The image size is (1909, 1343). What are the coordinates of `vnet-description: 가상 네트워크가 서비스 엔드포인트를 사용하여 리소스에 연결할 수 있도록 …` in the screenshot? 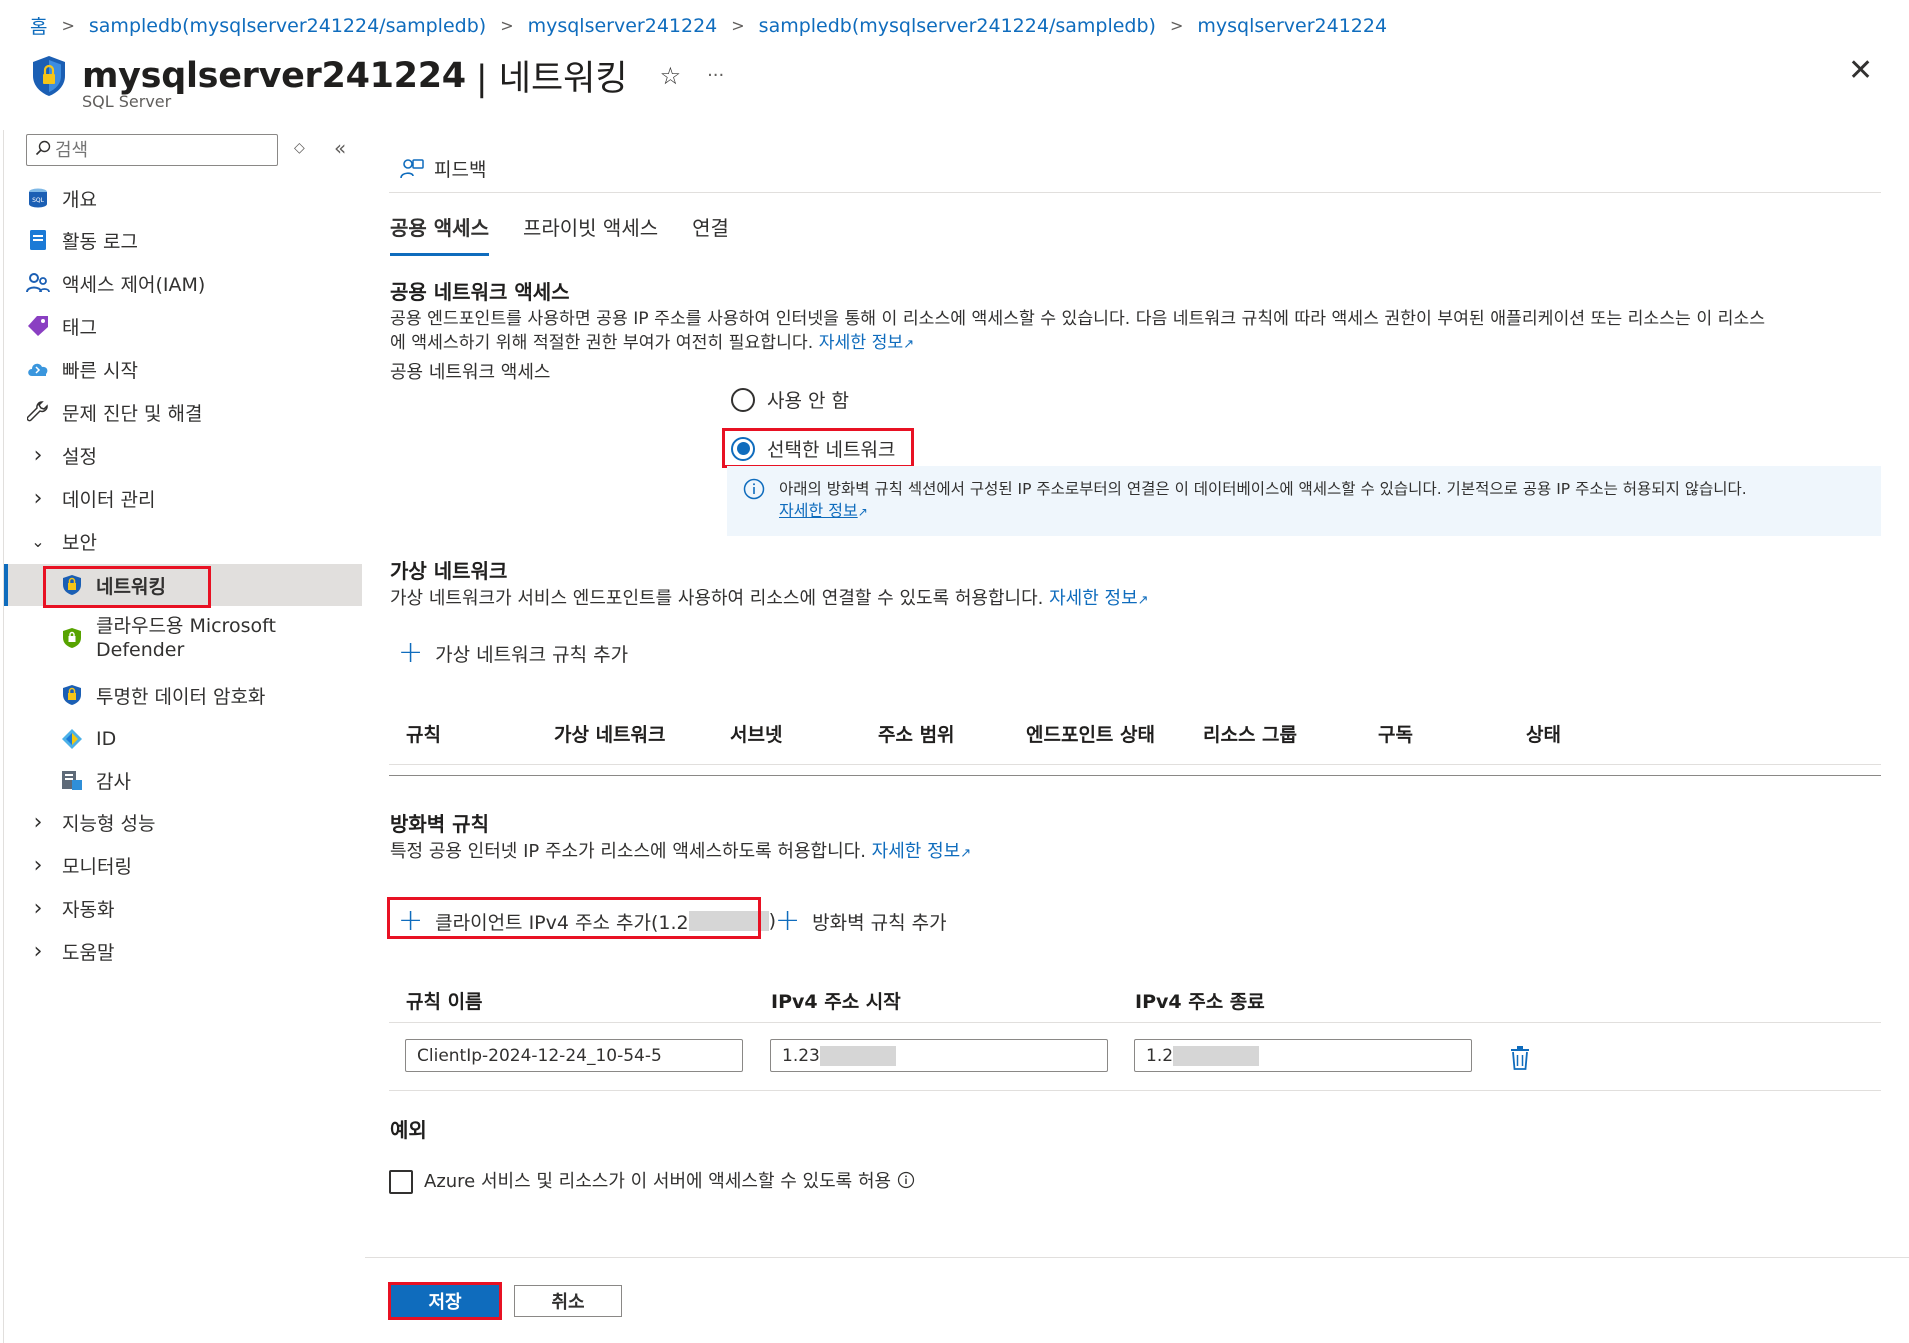 It's located at (769, 600).